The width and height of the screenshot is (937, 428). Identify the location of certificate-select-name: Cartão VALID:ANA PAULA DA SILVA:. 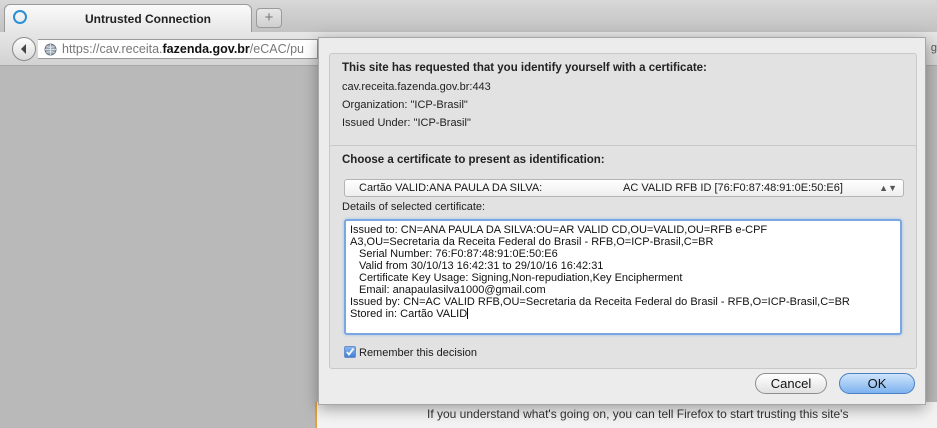
(451, 188).